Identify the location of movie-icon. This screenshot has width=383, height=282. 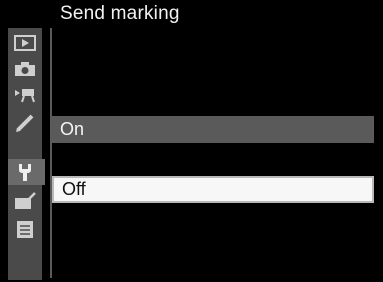
(25, 96).